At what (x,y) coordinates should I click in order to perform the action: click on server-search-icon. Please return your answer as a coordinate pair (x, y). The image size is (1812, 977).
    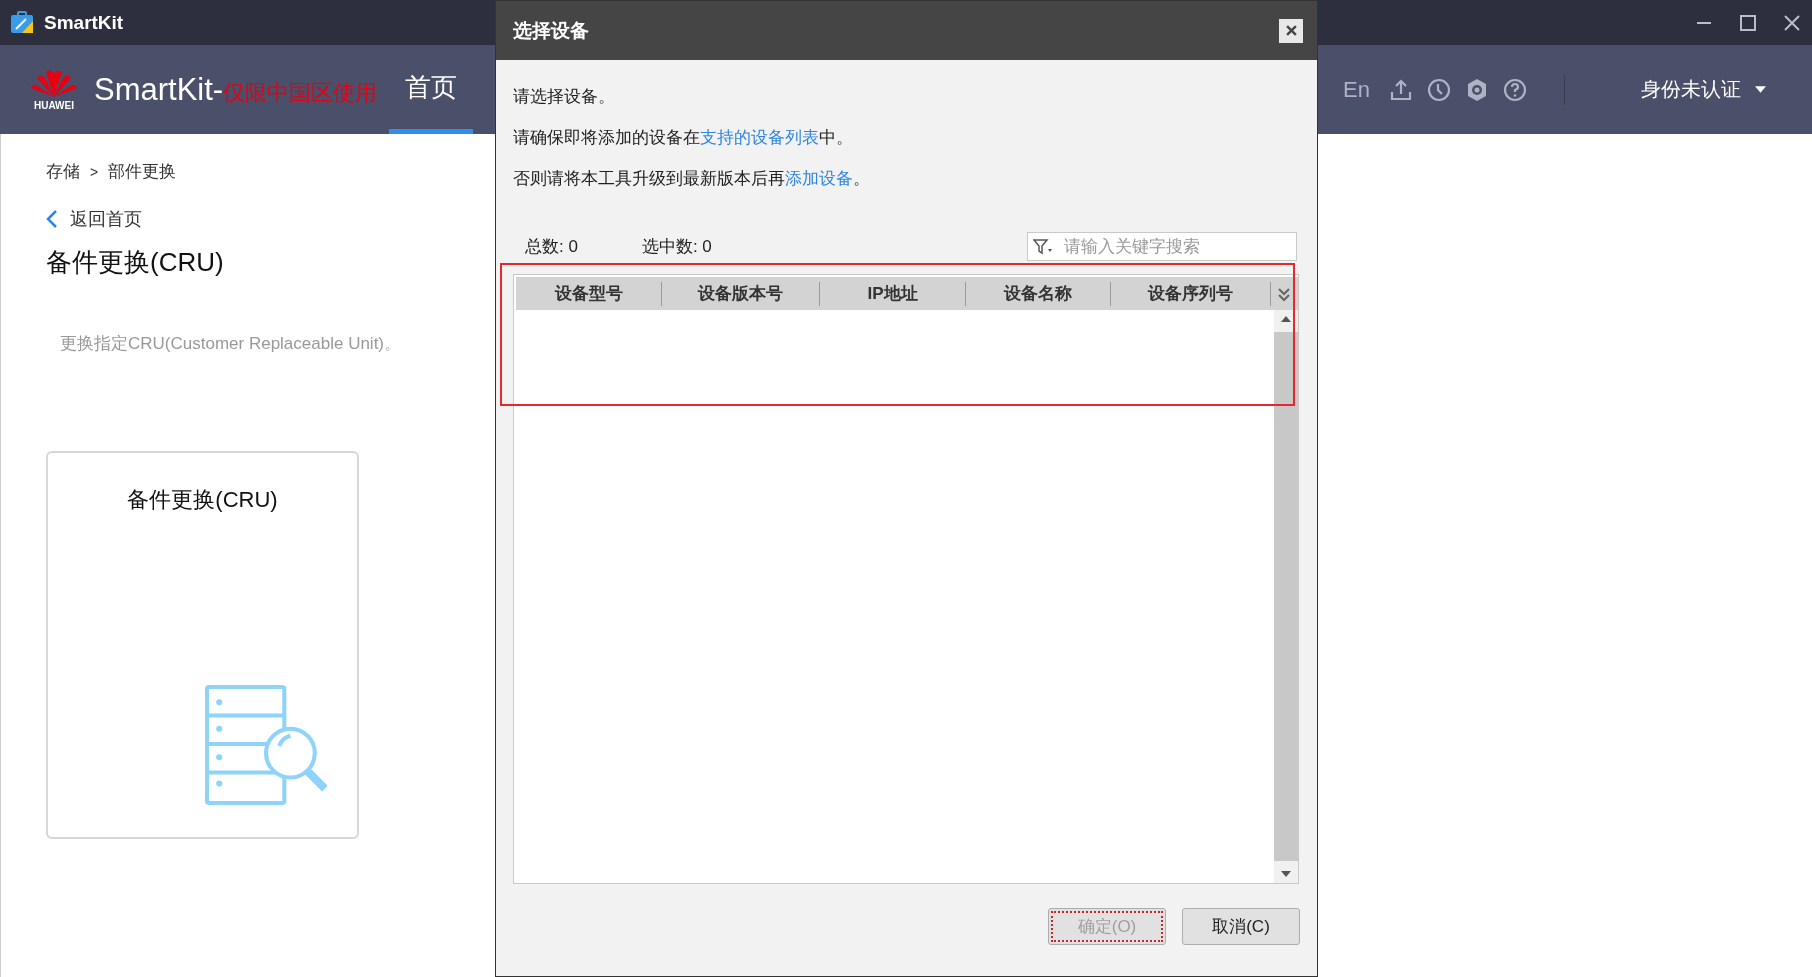
    Looking at the image, I should click on (266, 746).